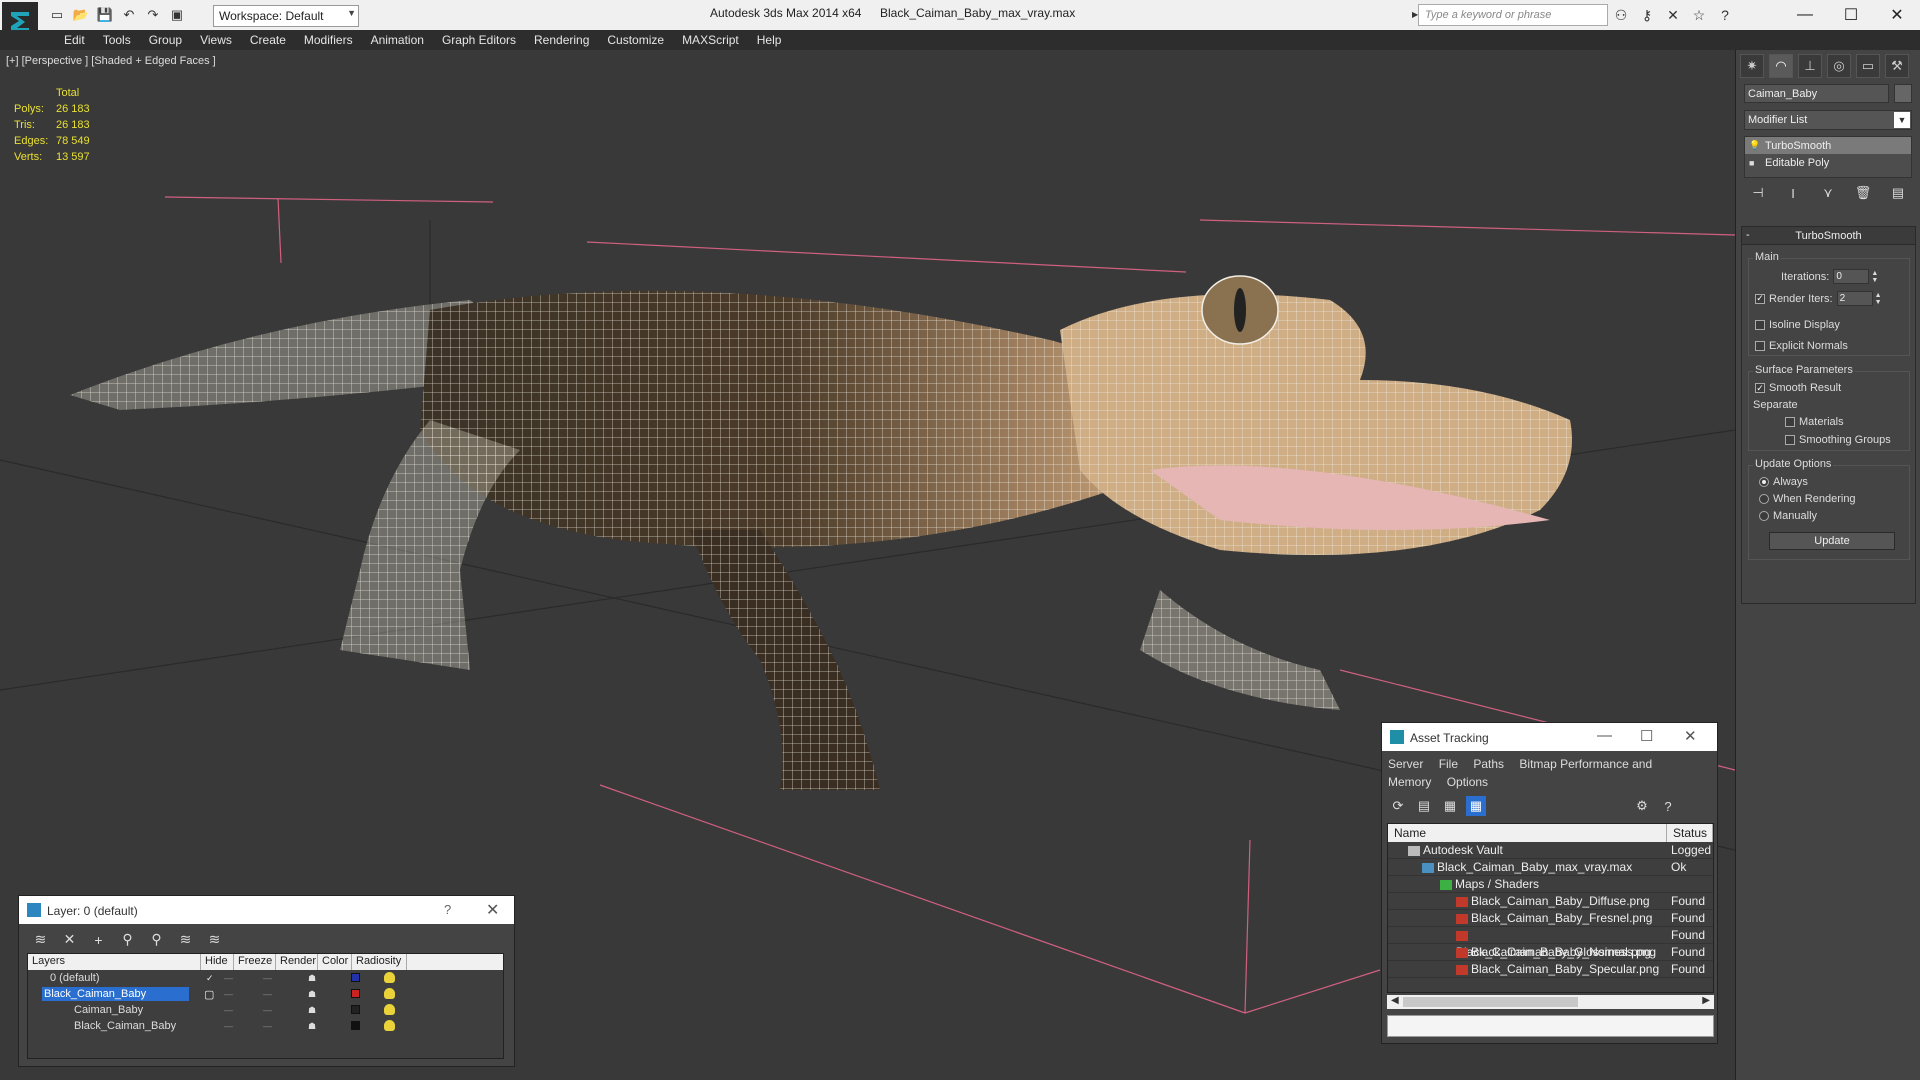  Describe the element at coordinates (255, 962) in the screenshot. I see `column-freeze: Freeze` at that location.